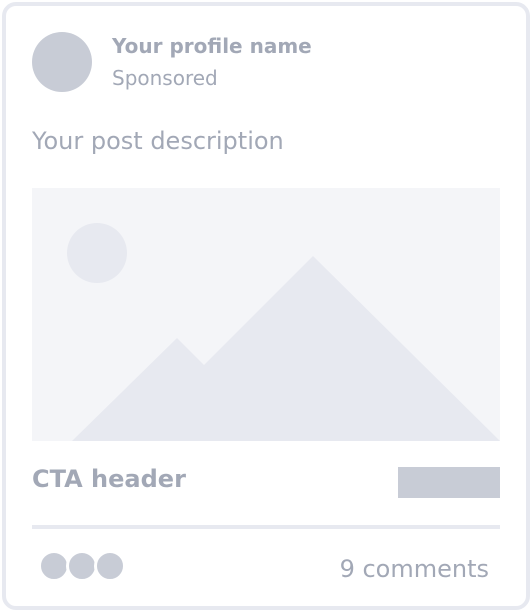 This screenshot has height=612, width=532. What do you see at coordinates (266, 527) in the screenshot?
I see `divider` at bounding box center [266, 527].